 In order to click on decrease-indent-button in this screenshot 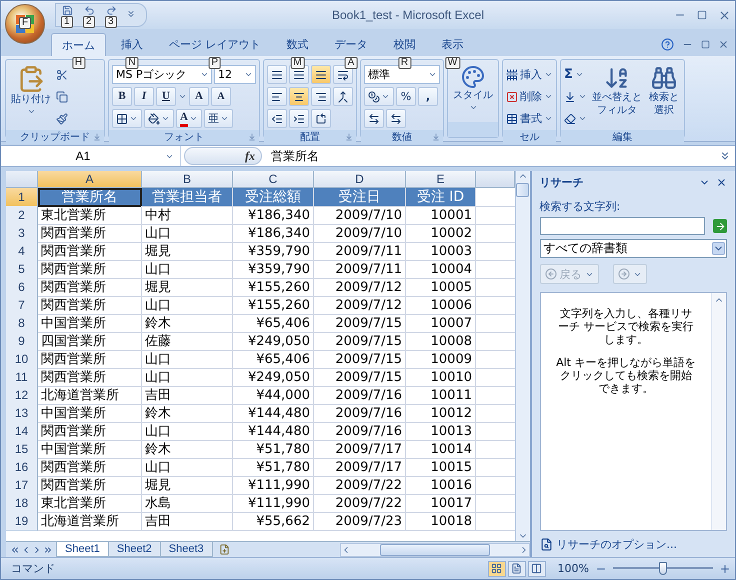, I will do `click(277, 118)`.